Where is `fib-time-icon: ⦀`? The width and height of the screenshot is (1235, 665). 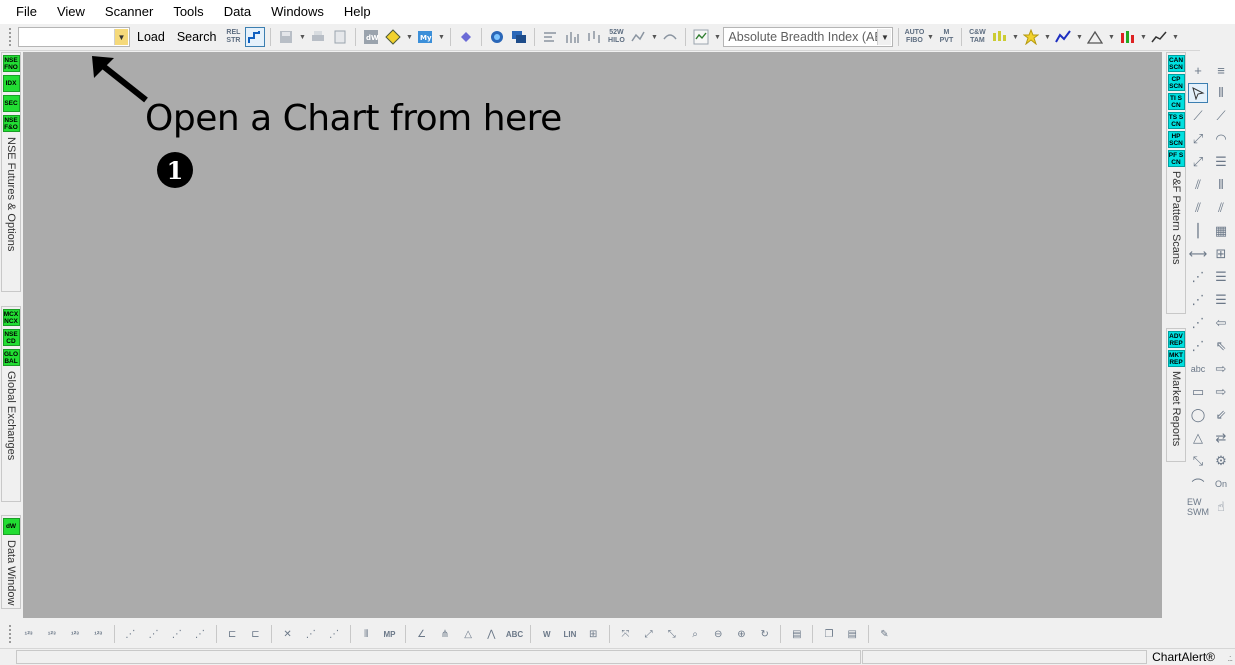
fib-time-icon: ⦀ is located at coordinates (1221, 185).